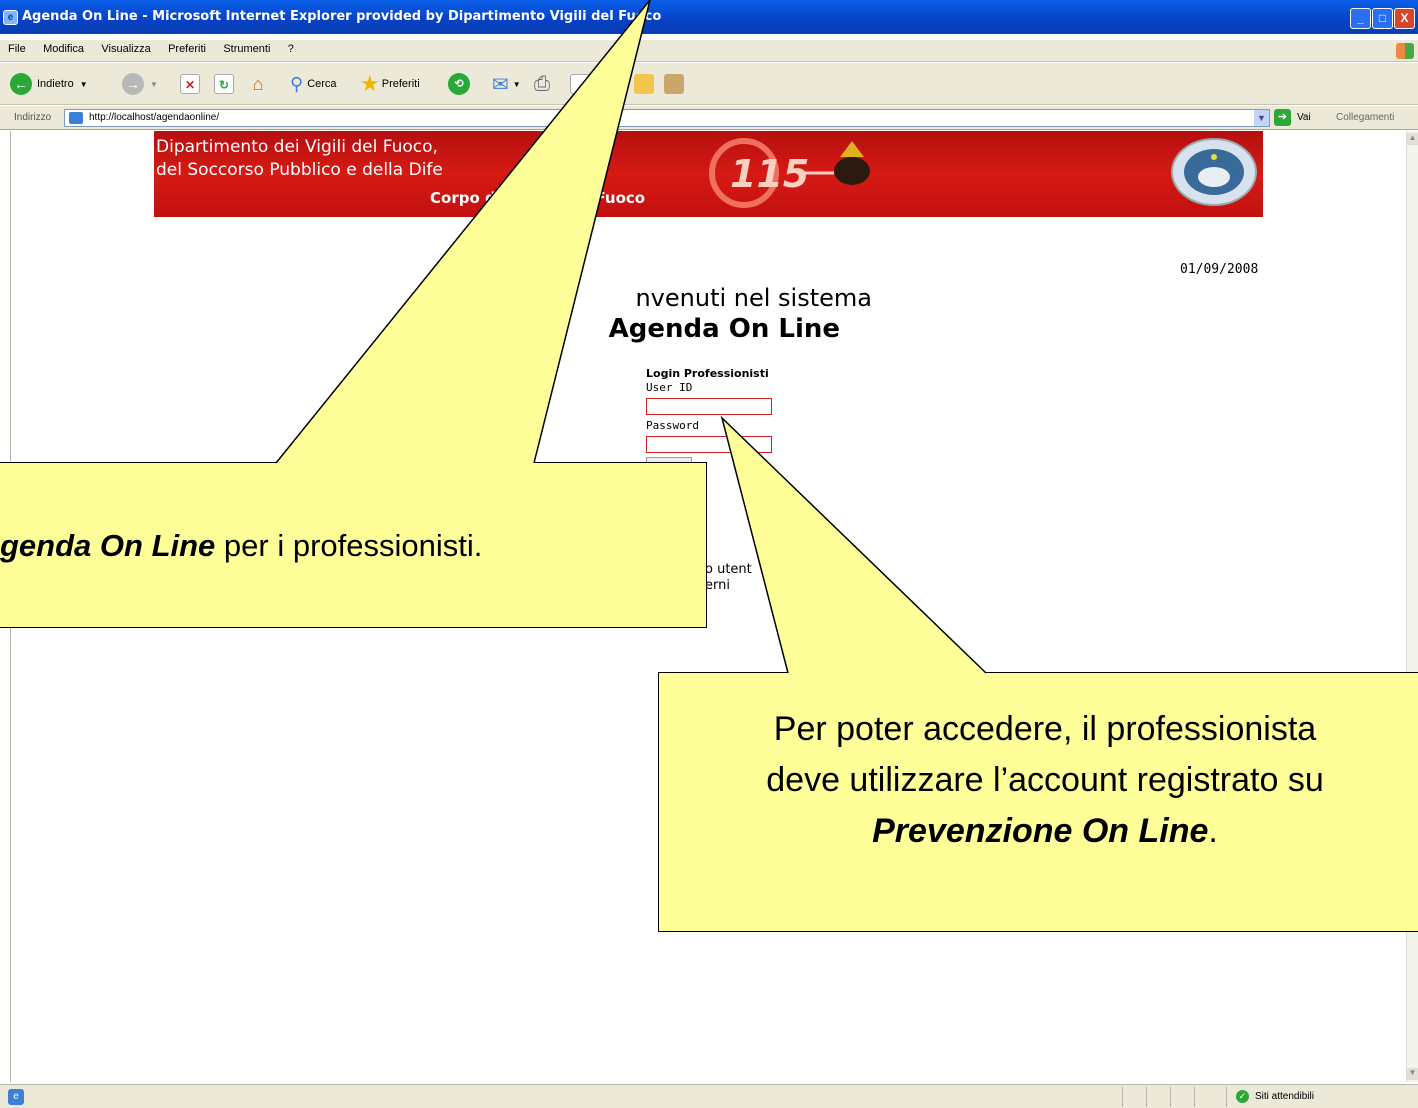  What do you see at coordinates (1045, 729) in the screenshot?
I see `callout-2-line-1: Per poter accedere, il professionista` at bounding box center [1045, 729].